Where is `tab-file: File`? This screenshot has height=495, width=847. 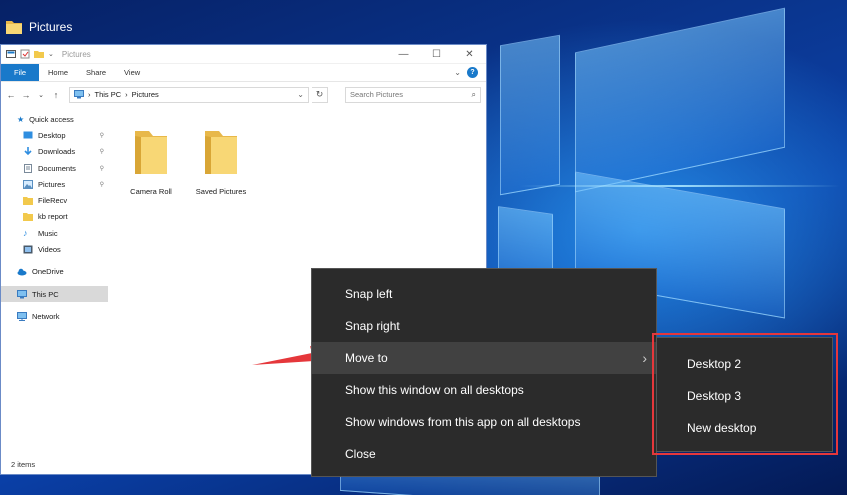
tab-file: File is located at coordinates (20, 72).